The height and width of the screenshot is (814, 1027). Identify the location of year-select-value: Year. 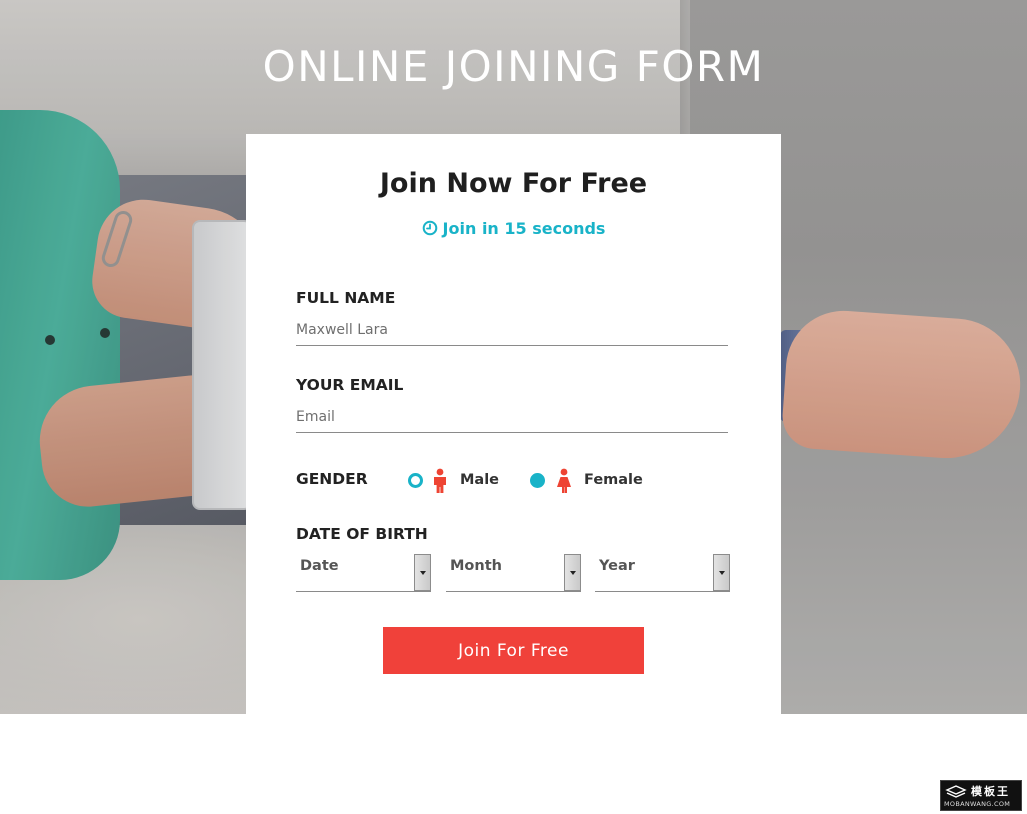
(617, 566).